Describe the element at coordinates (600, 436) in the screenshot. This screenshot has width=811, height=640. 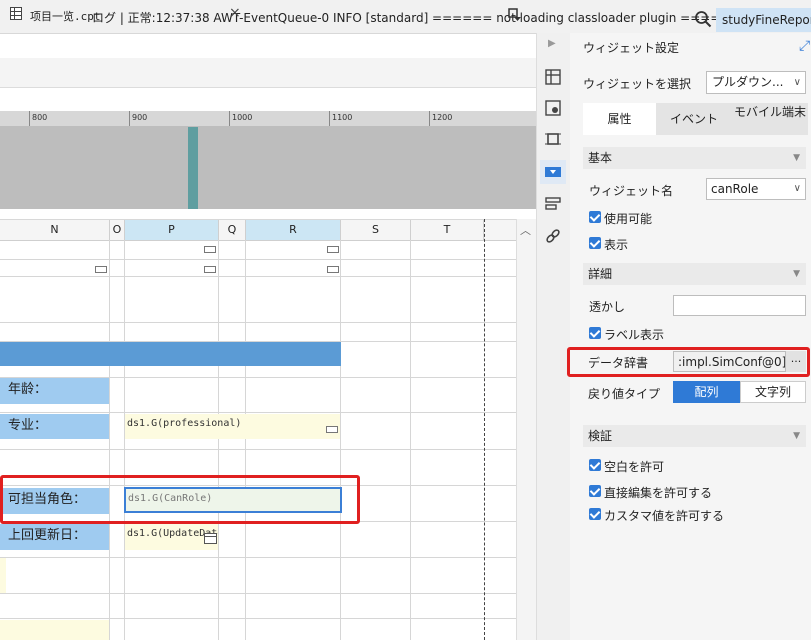
I see `section-validation-title: 検証` at that location.